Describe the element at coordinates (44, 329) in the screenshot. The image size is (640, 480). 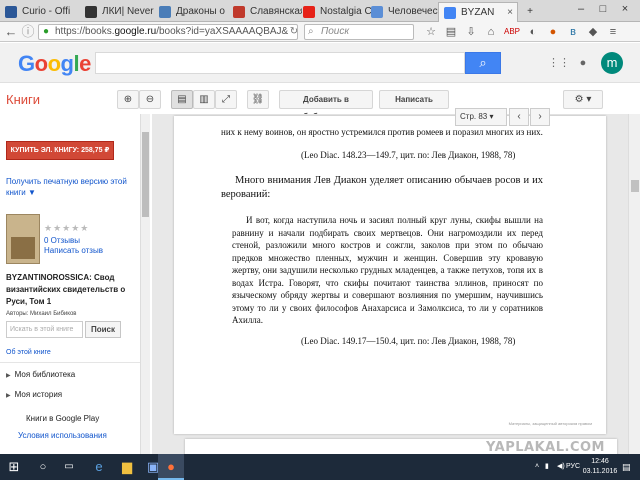
I see `book-search-input: Искать в этой книге` at that location.